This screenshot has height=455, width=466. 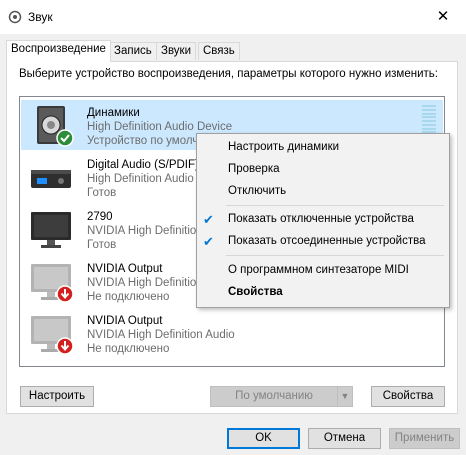 What do you see at coordinates (176, 51) in the screenshot?
I see `tab-sounds: Звуки` at bounding box center [176, 51].